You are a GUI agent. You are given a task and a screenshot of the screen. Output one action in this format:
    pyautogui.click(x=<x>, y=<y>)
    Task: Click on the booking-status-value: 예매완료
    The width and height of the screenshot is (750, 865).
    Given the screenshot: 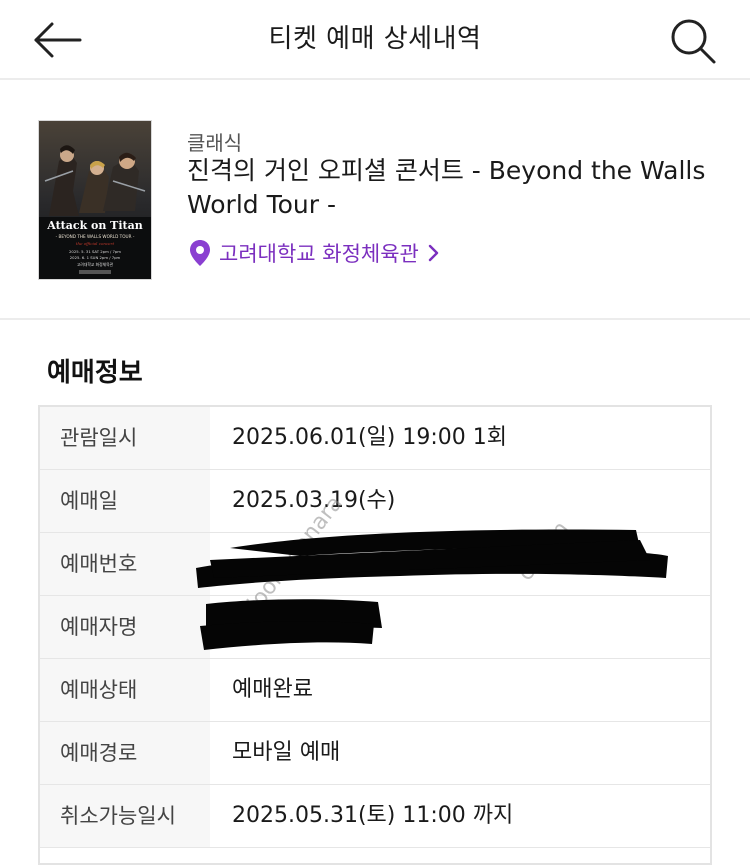 What is the action you would take?
    pyautogui.click(x=272, y=689)
    